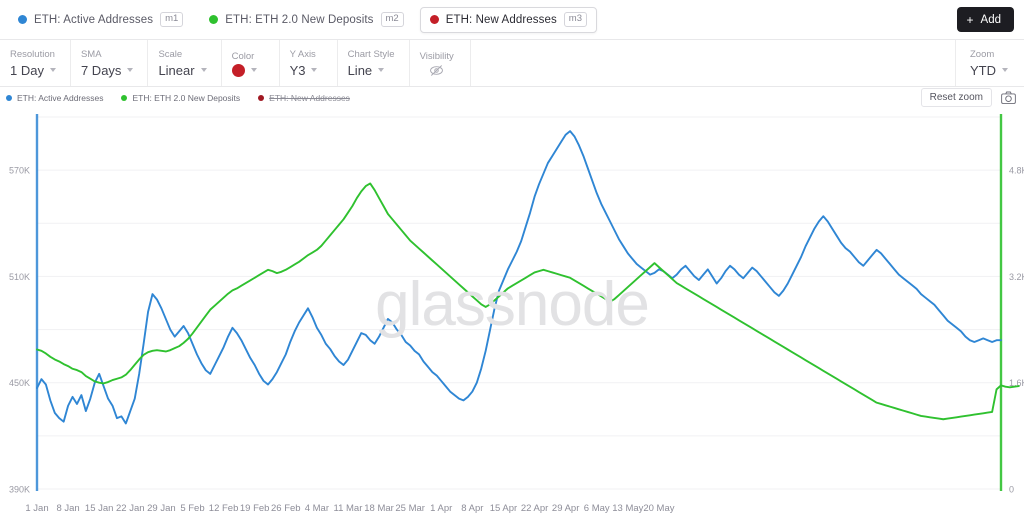 The width and height of the screenshot is (1024, 521). Describe the element at coordinates (161, 508) in the screenshot. I see `x-axis-tick: 29 Jan` at that location.